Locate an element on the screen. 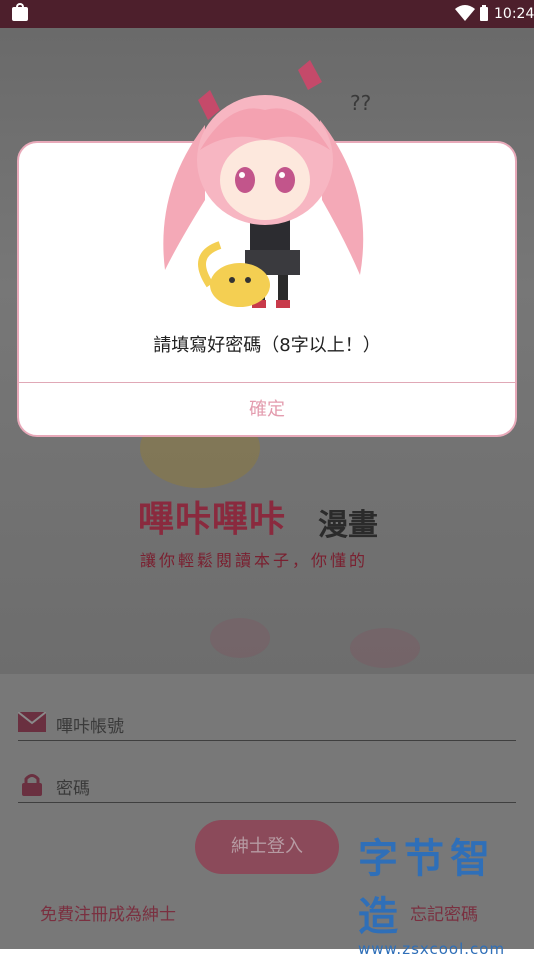 This screenshot has width=534, height=958. status-bar: 10:24 is located at coordinates (267, 14).